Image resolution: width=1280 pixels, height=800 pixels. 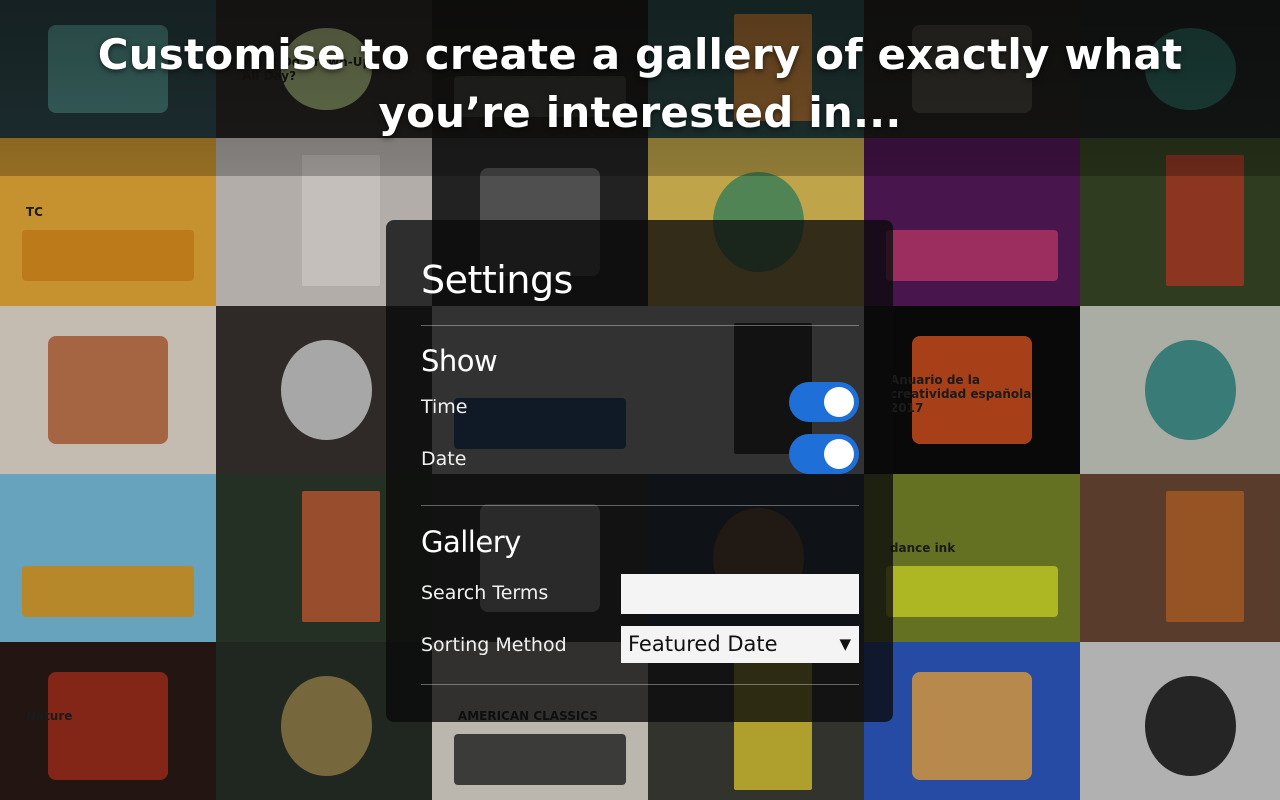 What do you see at coordinates (960, 394) in the screenshot?
I see `gallery-tile-caption: Anuario de la creatividad española 2017` at bounding box center [960, 394].